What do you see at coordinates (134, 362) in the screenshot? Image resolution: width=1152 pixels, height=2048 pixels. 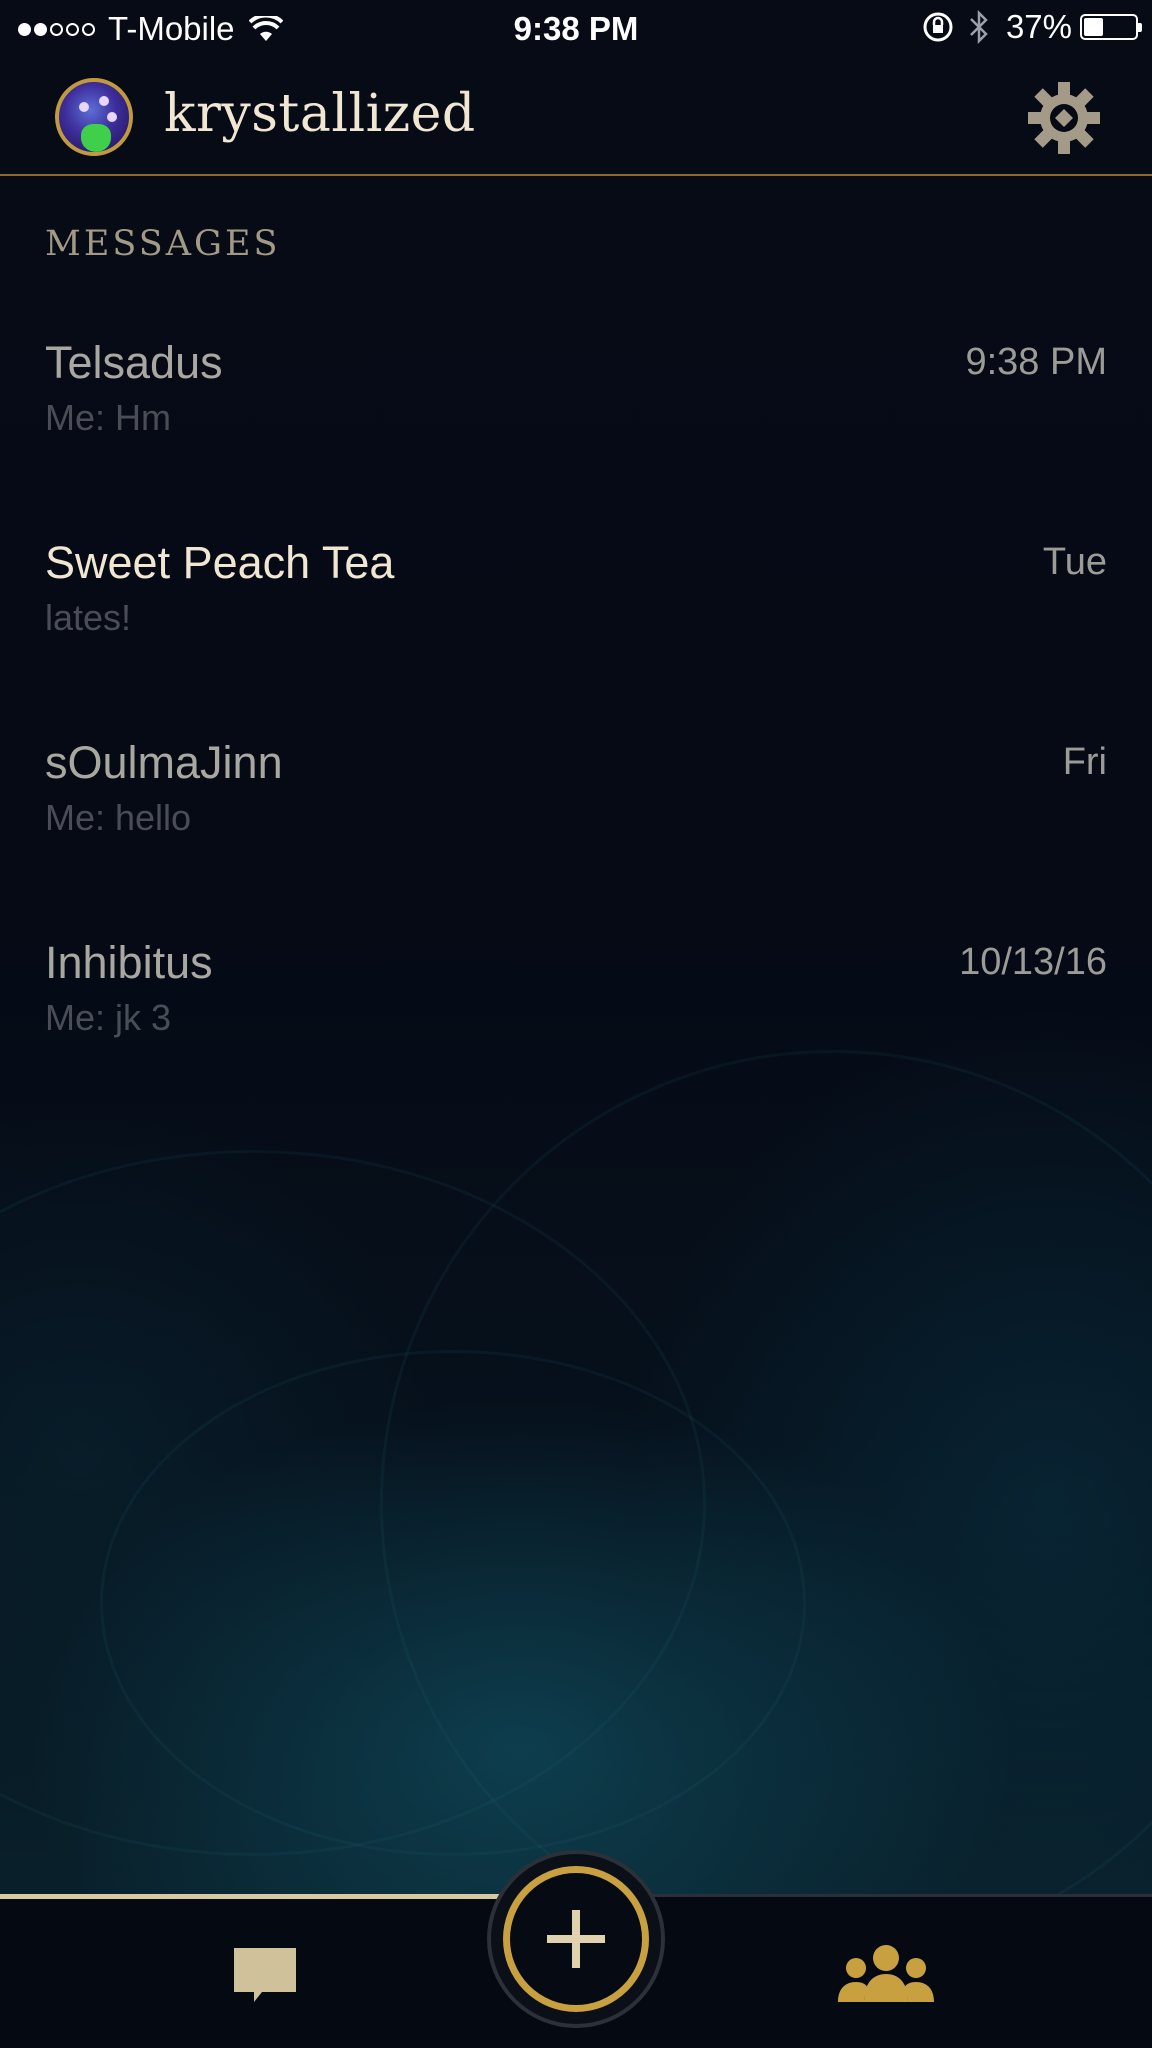 I see `conversation-name: Telsadus` at bounding box center [134, 362].